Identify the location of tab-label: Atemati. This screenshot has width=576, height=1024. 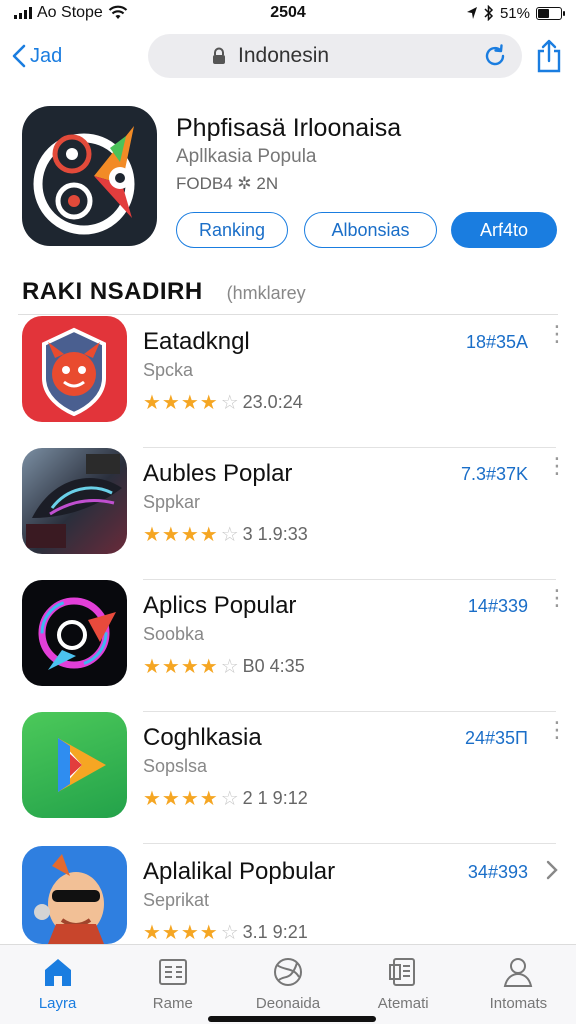
(403, 1003).